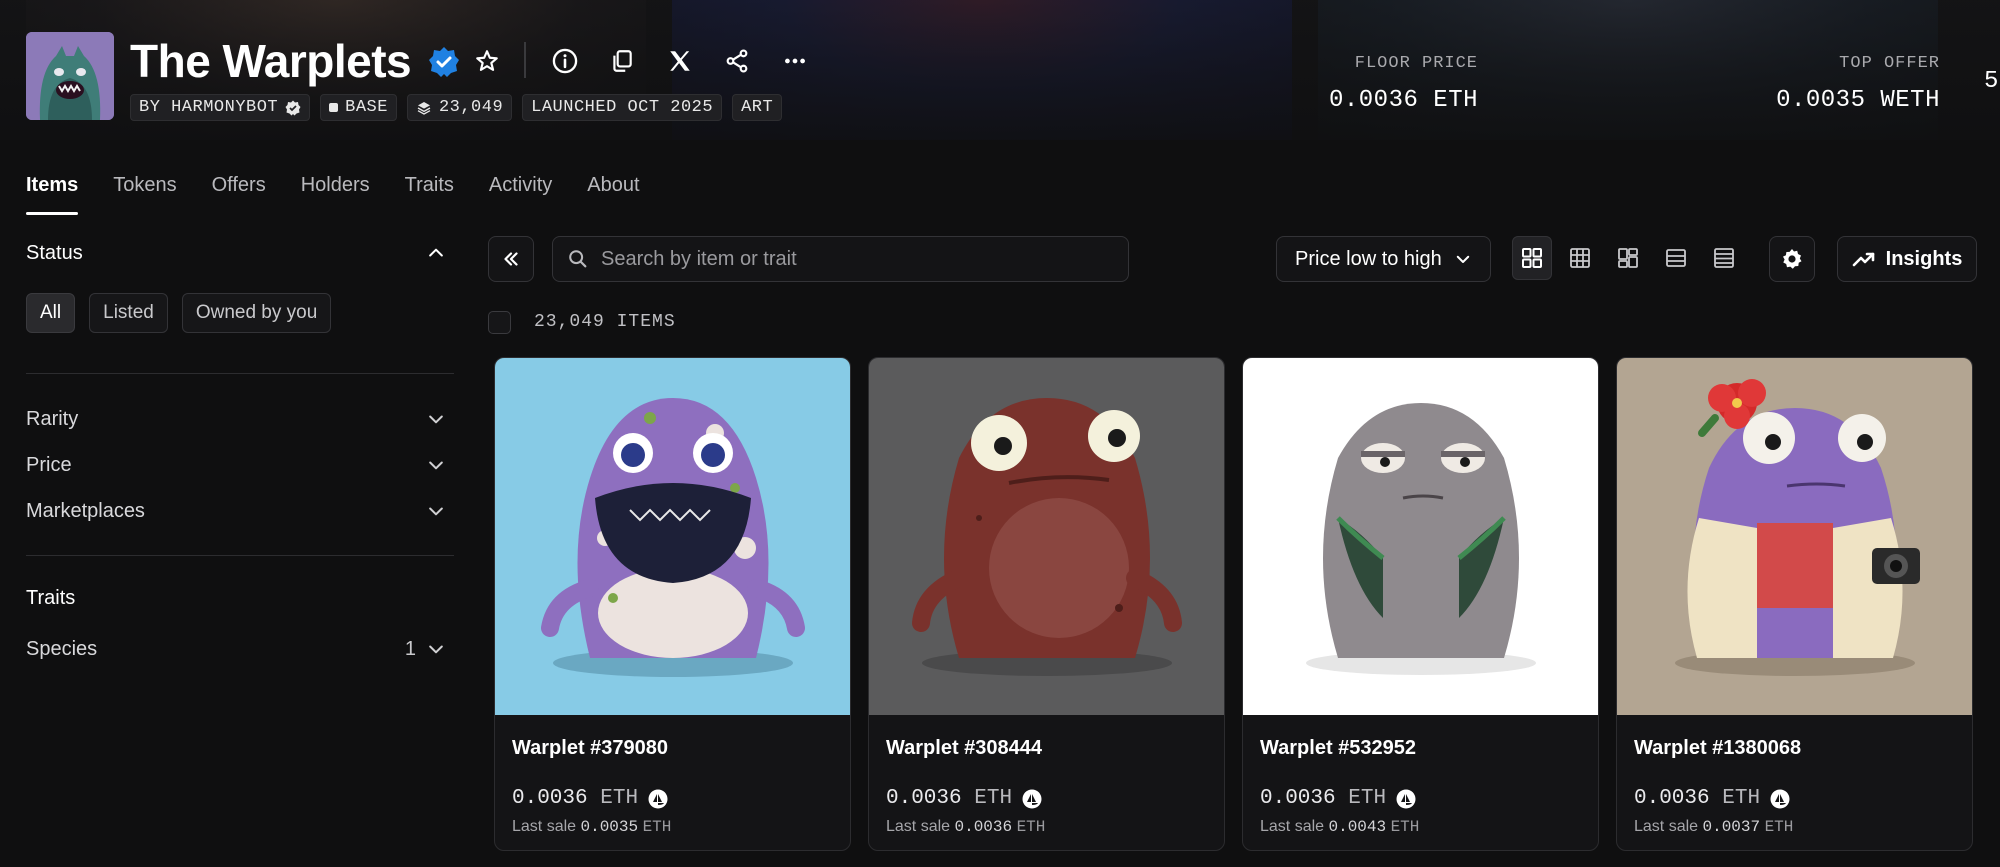 The width and height of the screenshot is (2000, 867). I want to click on item-count: 23,049 ITEMS, so click(605, 322).